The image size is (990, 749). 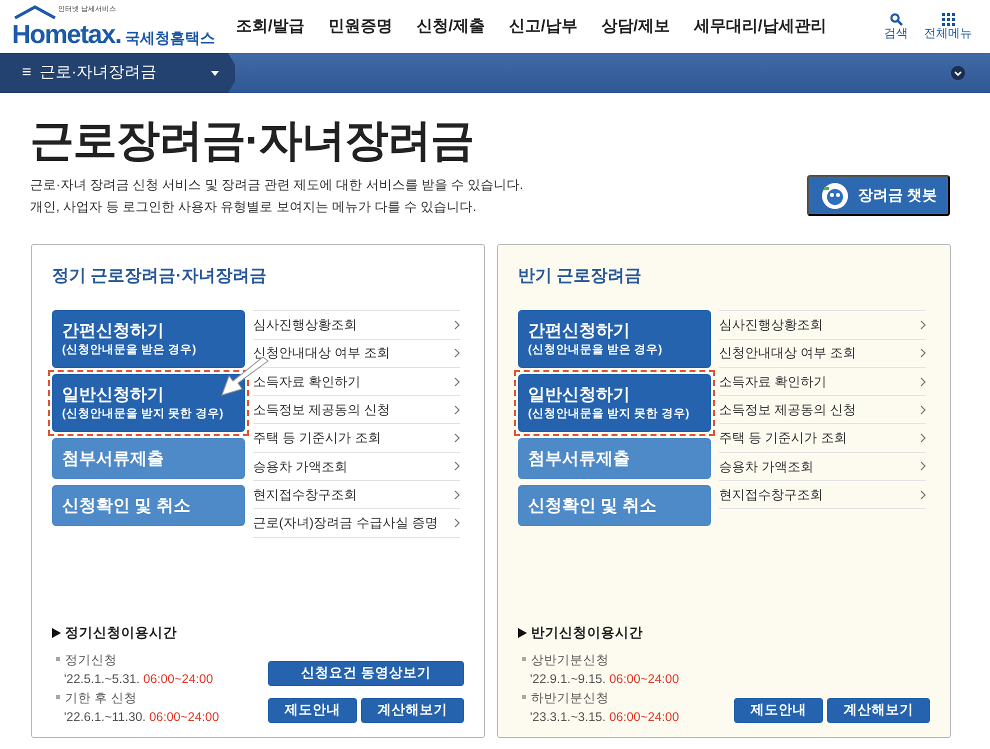 I want to click on schedule-time: '22.6.1.~11.30. 06:00~24:00, so click(x=142, y=717).